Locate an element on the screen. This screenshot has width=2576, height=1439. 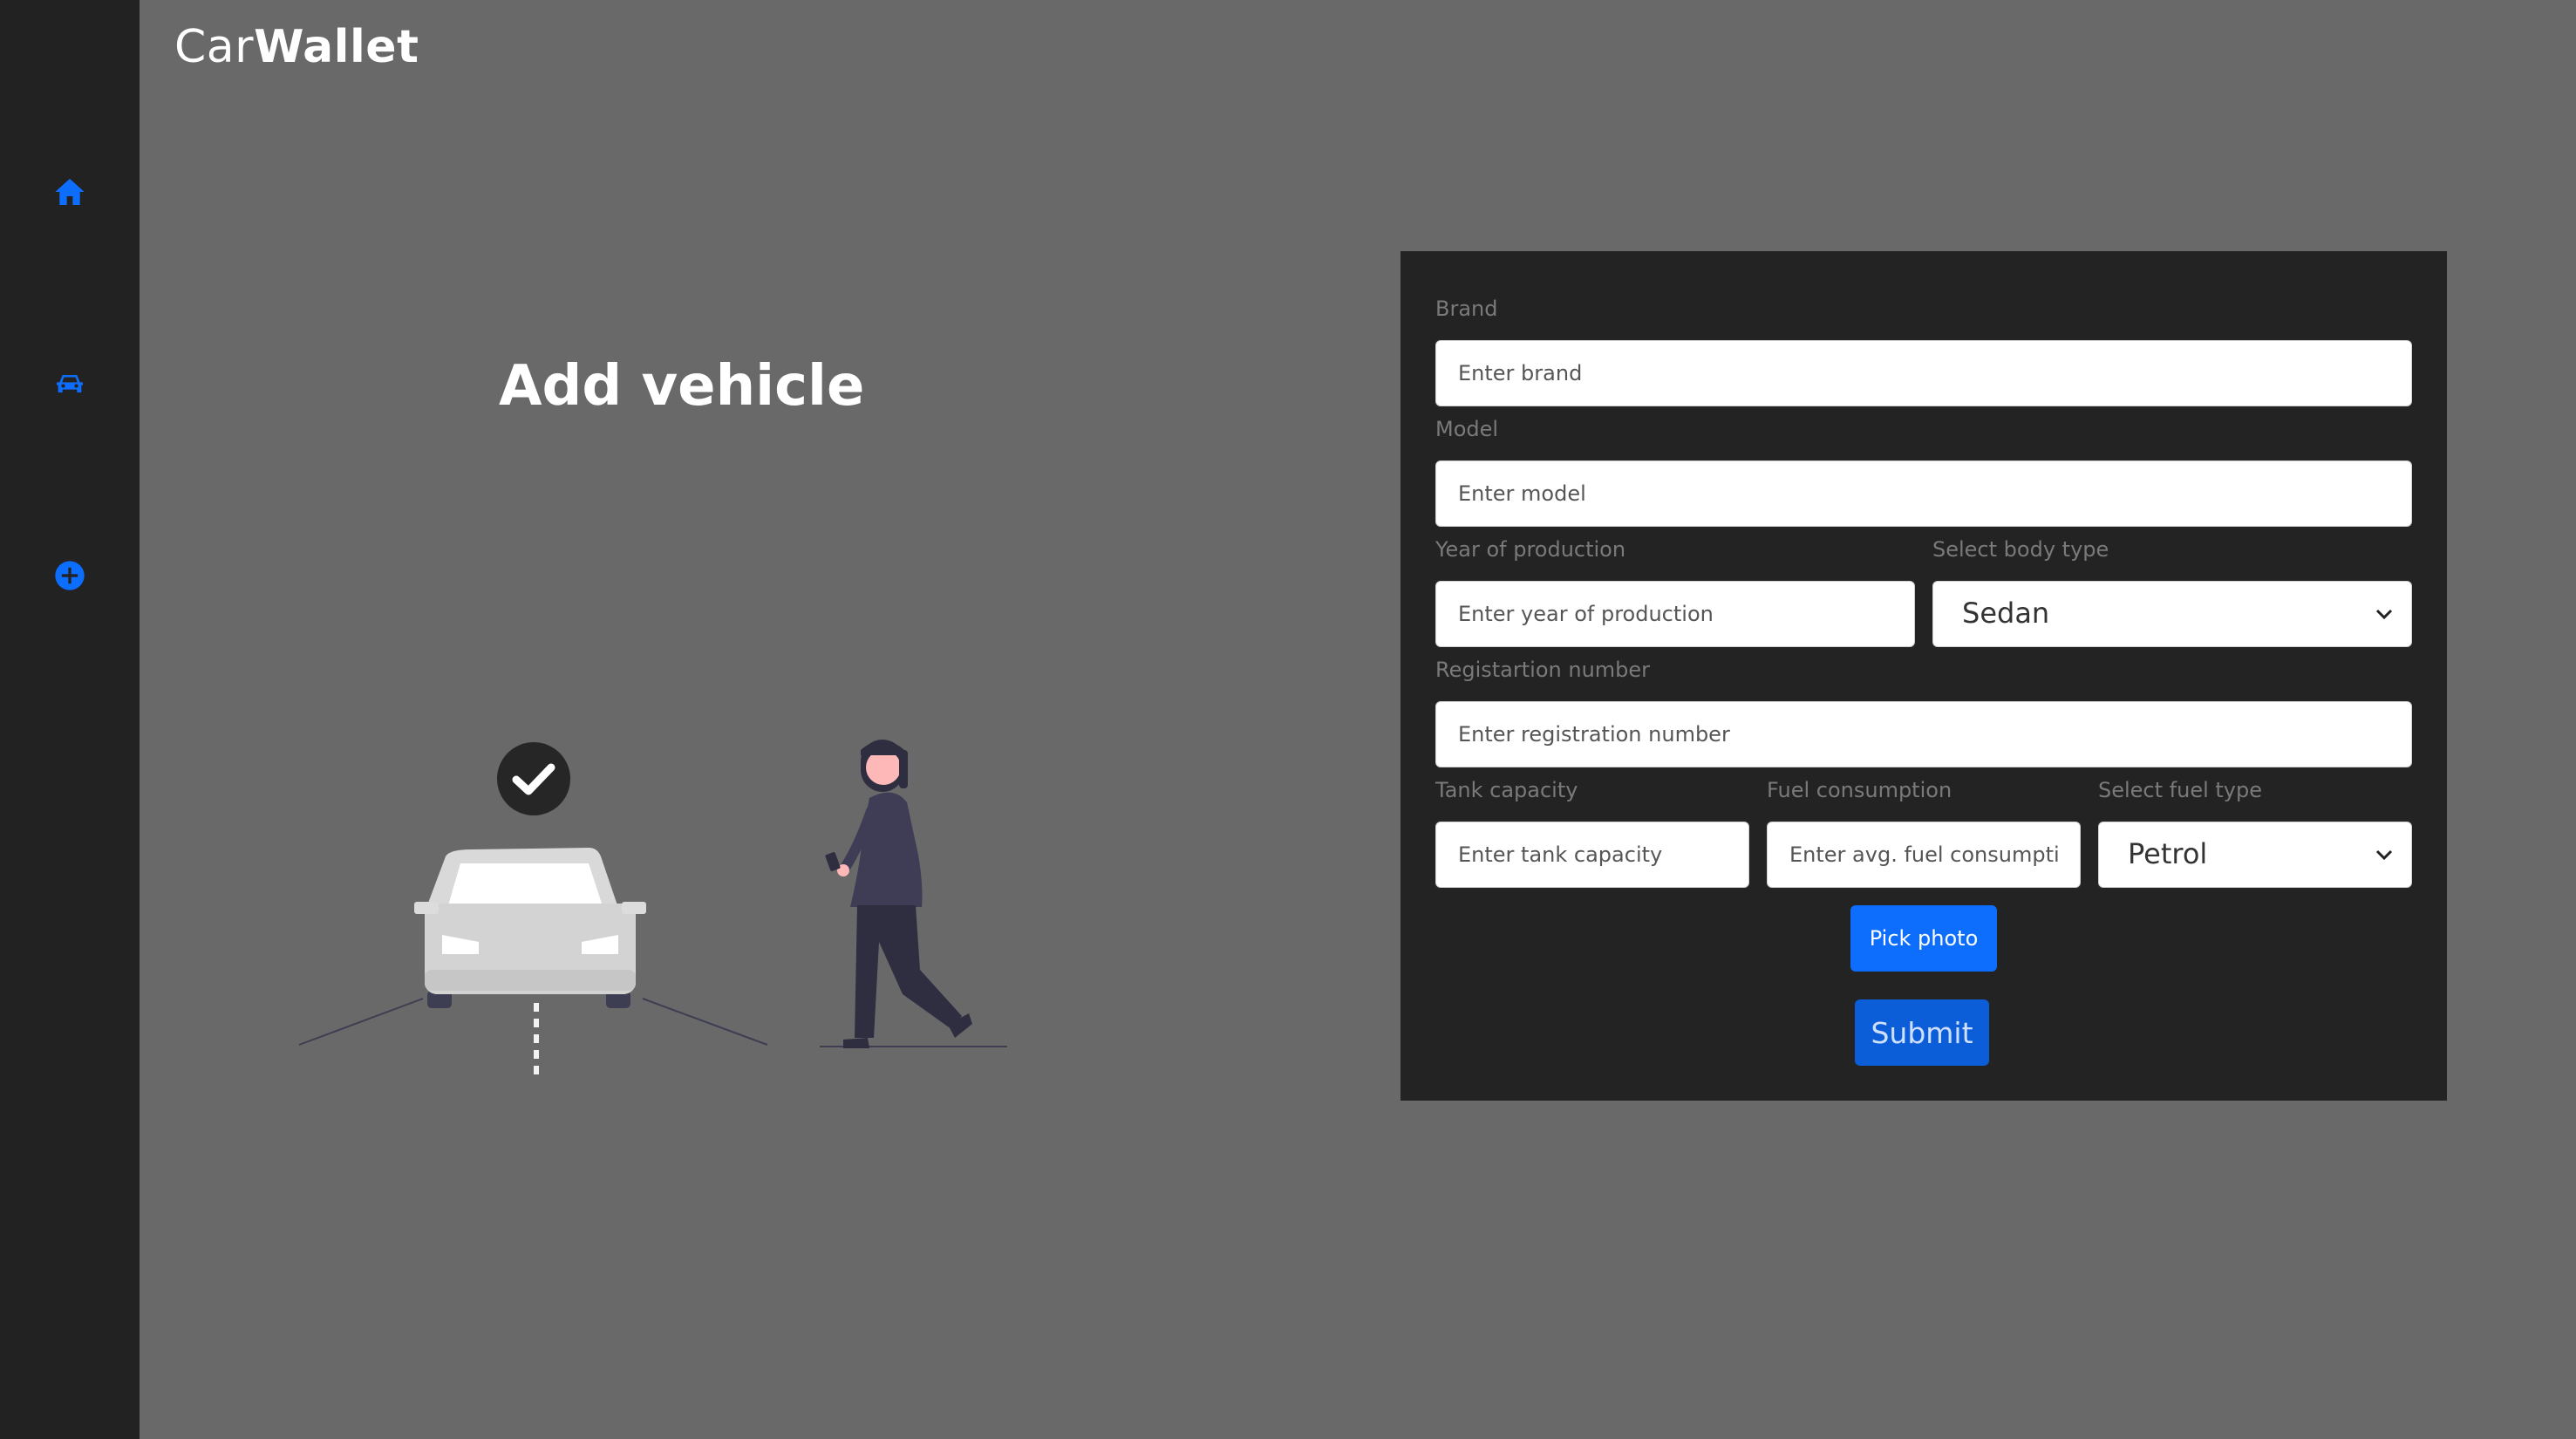
nav-vehicles is located at coordinates (70, 383).